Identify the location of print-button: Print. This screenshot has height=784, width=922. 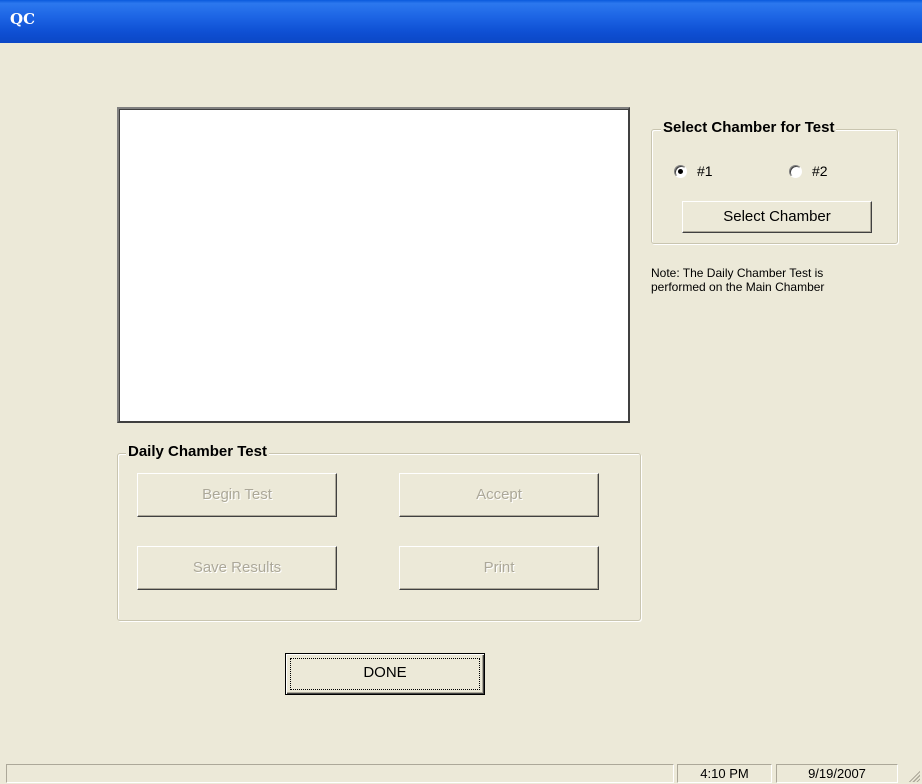
(499, 568).